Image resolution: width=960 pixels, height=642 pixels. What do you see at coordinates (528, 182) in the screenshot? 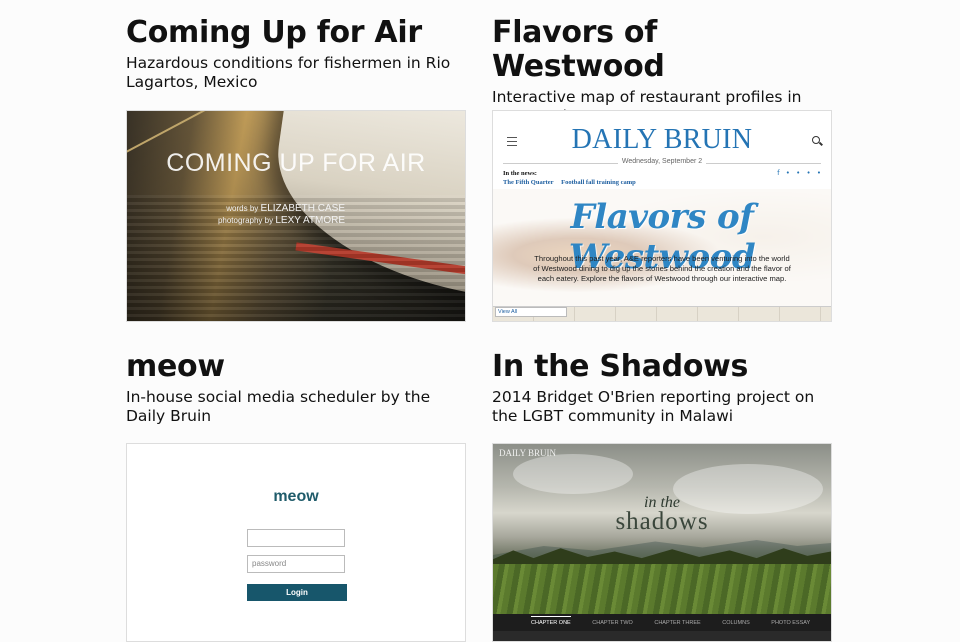
I see `news-link: The Fifth Quarter` at bounding box center [528, 182].